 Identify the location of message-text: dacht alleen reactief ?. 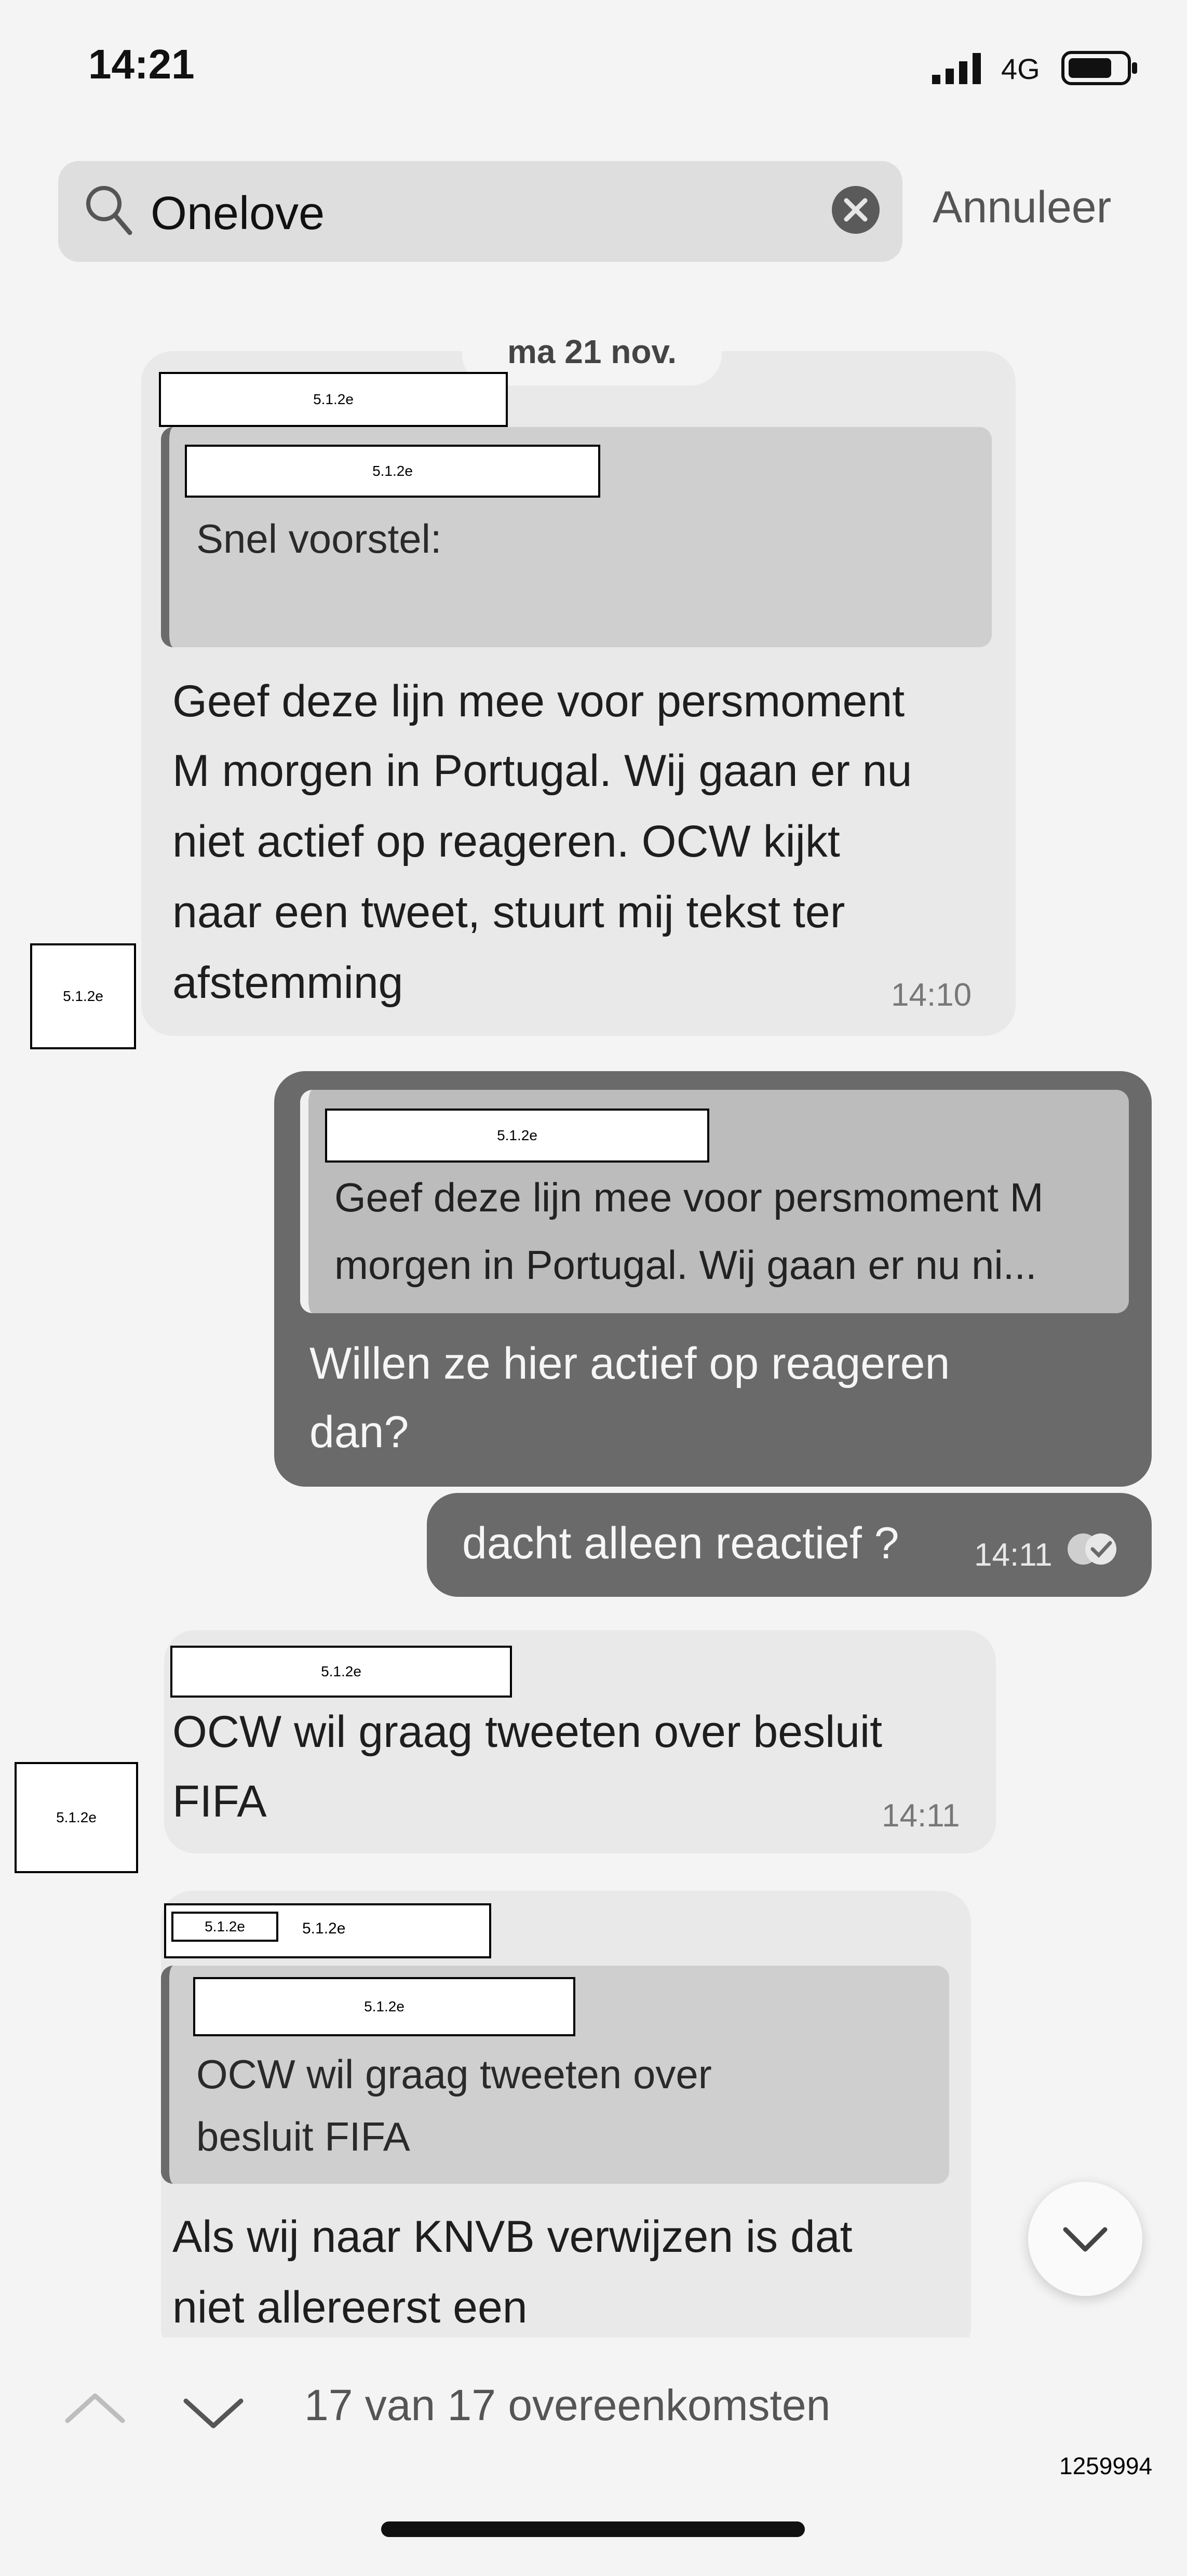
(680, 1543).